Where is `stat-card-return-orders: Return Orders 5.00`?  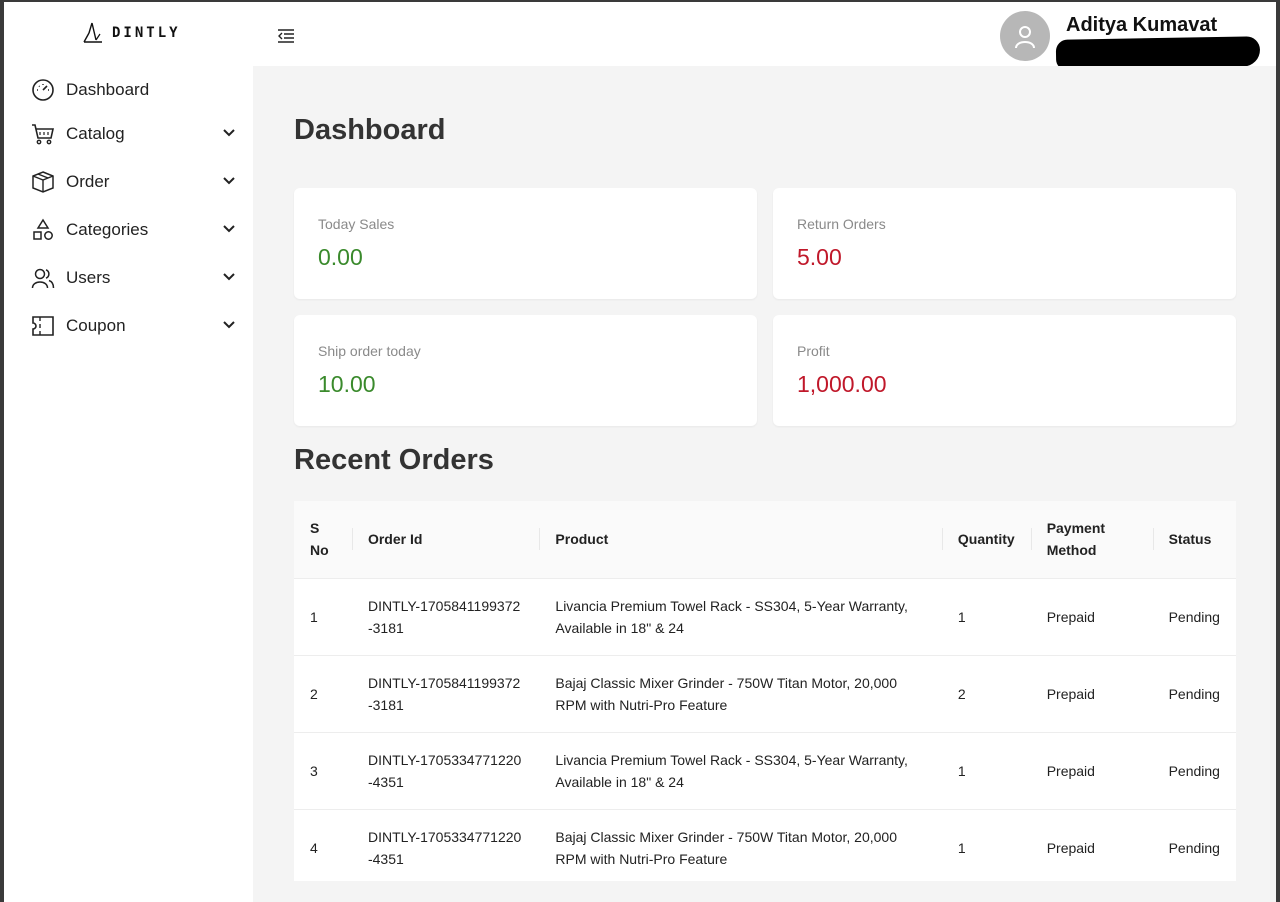
stat-card-return-orders: Return Orders 5.00 is located at coordinates (1004, 243).